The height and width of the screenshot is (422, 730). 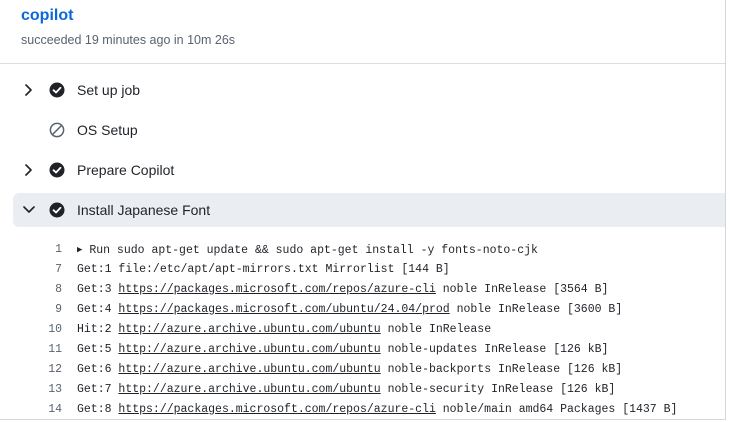 What do you see at coordinates (37, 270) in the screenshot?
I see `log-line-number: 7` at bounding box center [37, 270].